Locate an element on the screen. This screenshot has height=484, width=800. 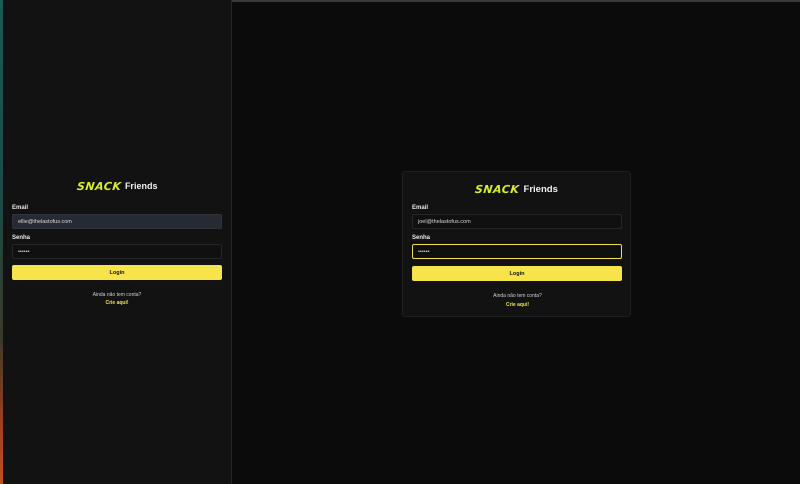
email-input-value: ellie@thelastofus.com is located at coordinates (45, 221).